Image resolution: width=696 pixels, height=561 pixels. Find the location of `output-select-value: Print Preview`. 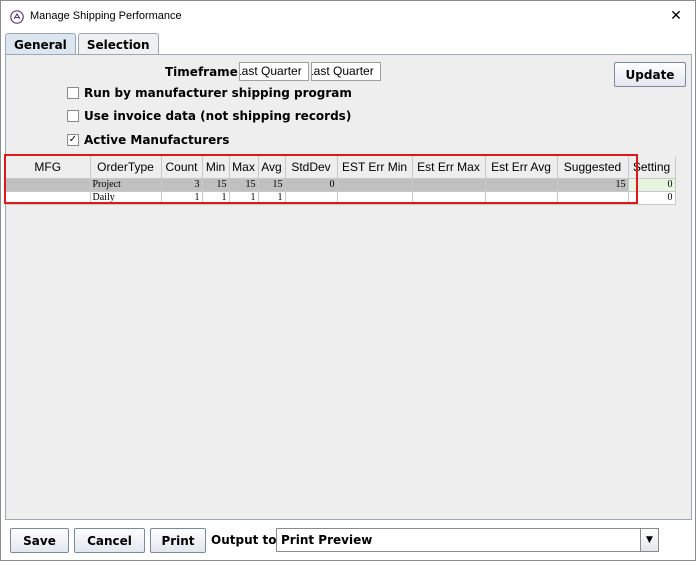

output-select-value: Print Preview is located at coordinates (327, 540).